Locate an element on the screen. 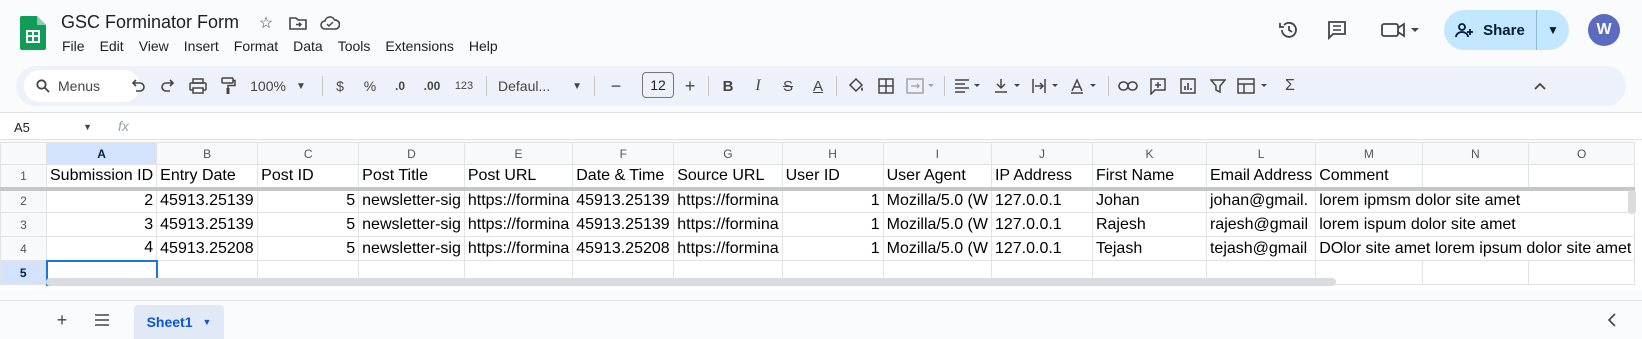 The width and height of the screenshot is (1642, 339). column-header: F is located at coordinates (623, 153).